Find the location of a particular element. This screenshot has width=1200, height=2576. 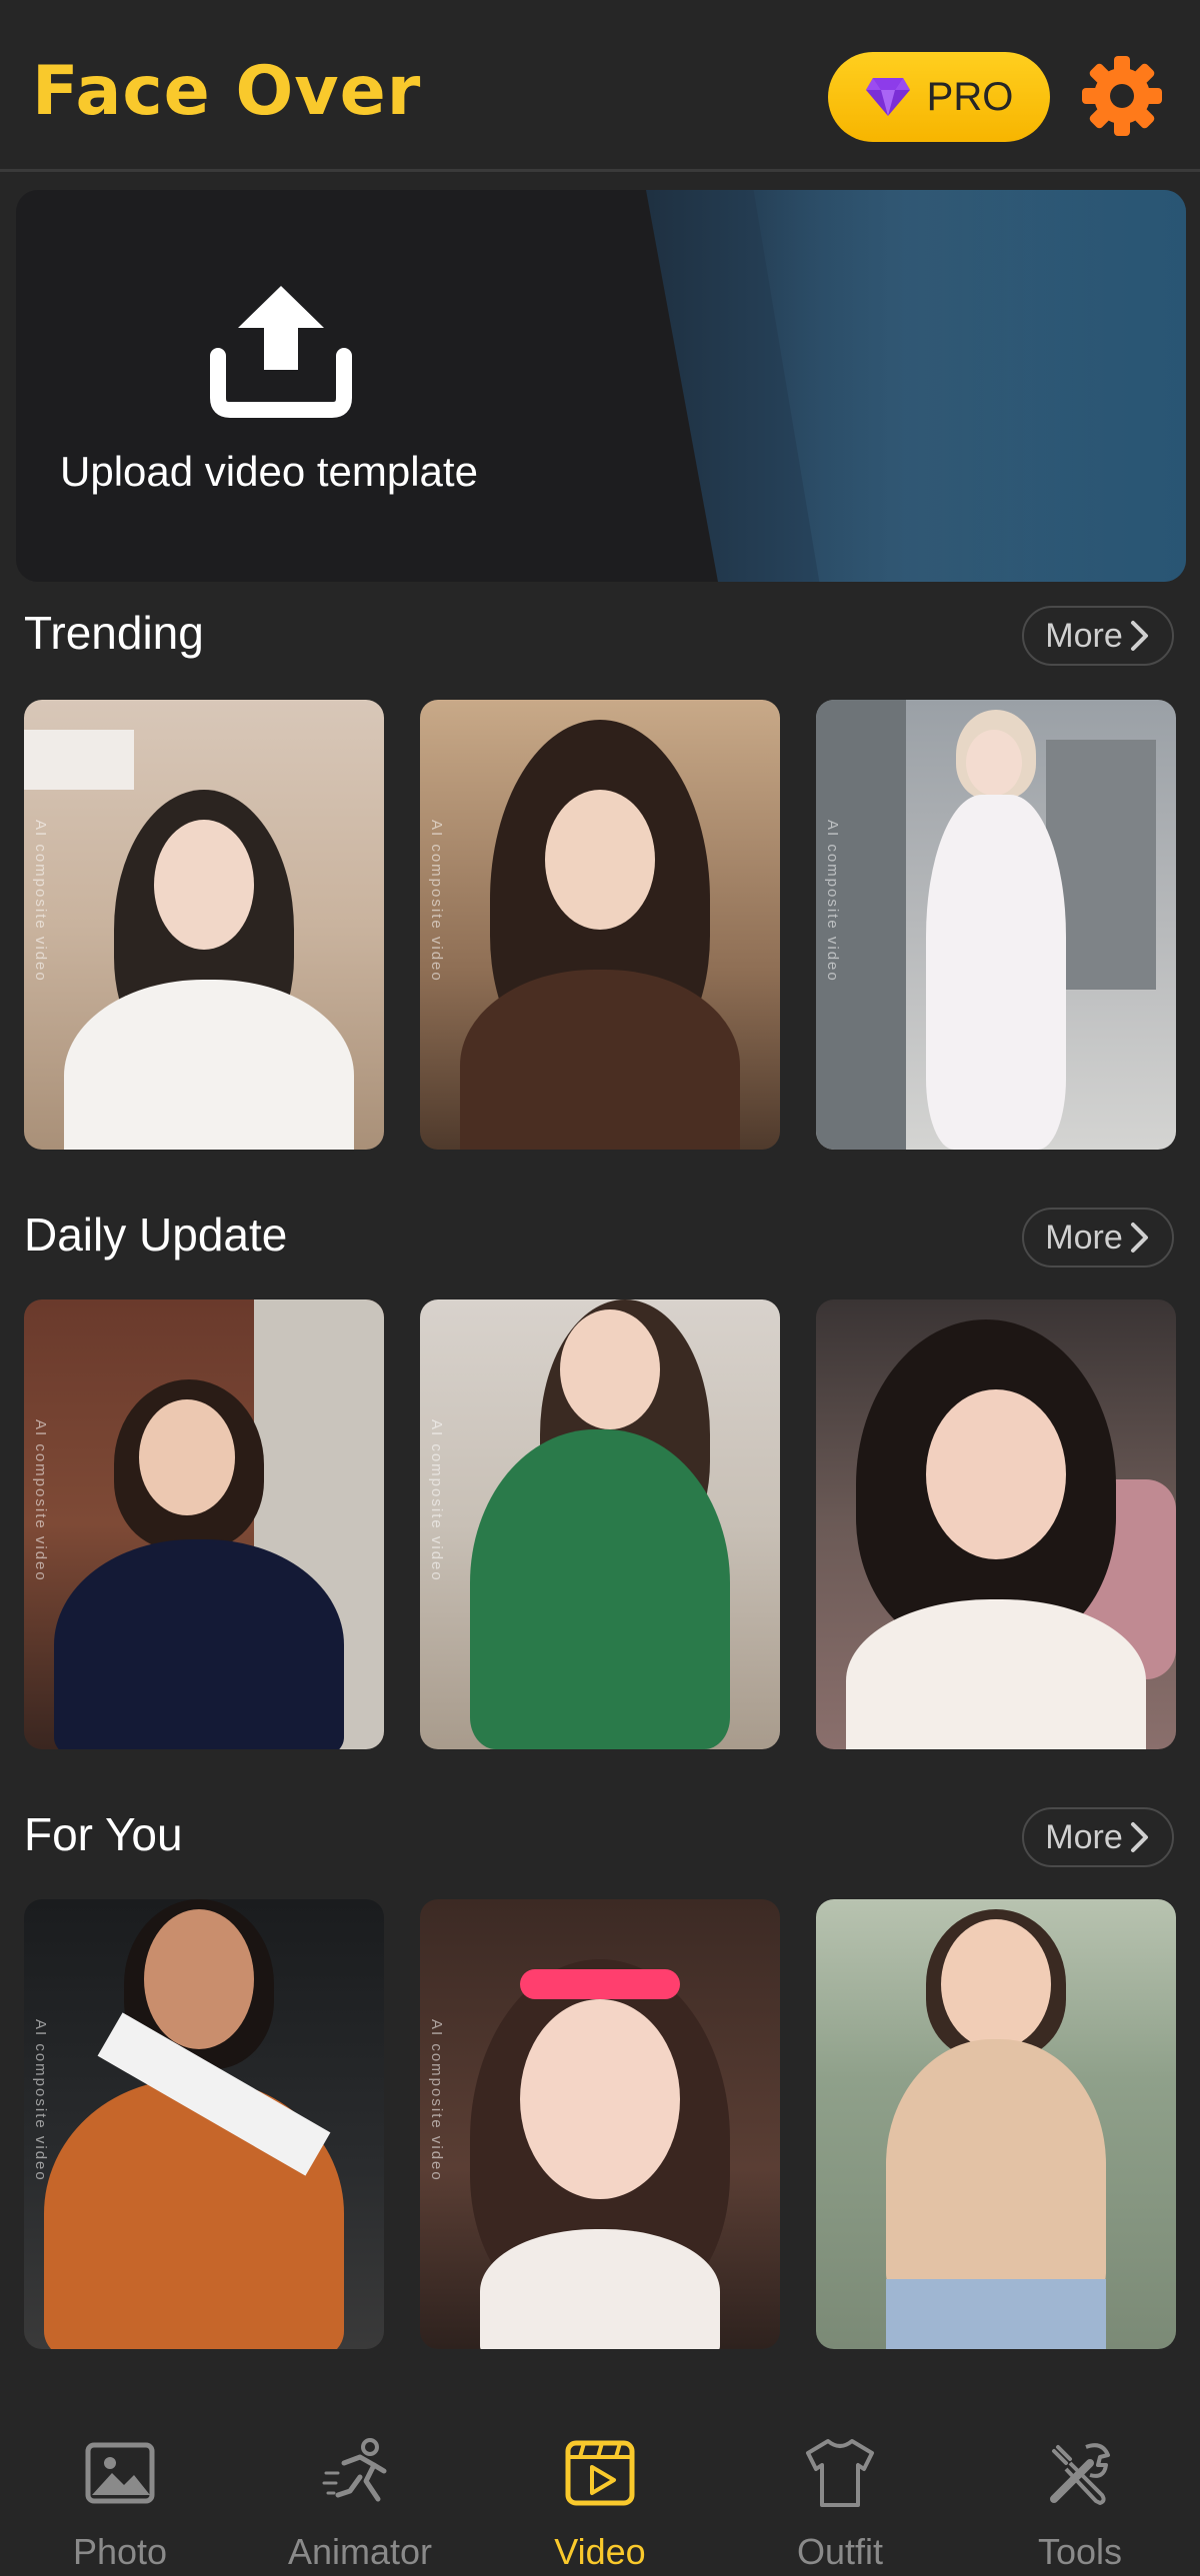

more-button-for-you: More is located at coordinates (1098, 1837).